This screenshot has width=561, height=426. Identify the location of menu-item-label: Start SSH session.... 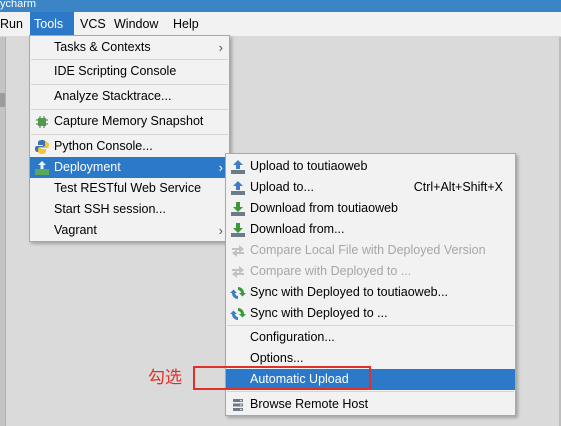
(110, 209).